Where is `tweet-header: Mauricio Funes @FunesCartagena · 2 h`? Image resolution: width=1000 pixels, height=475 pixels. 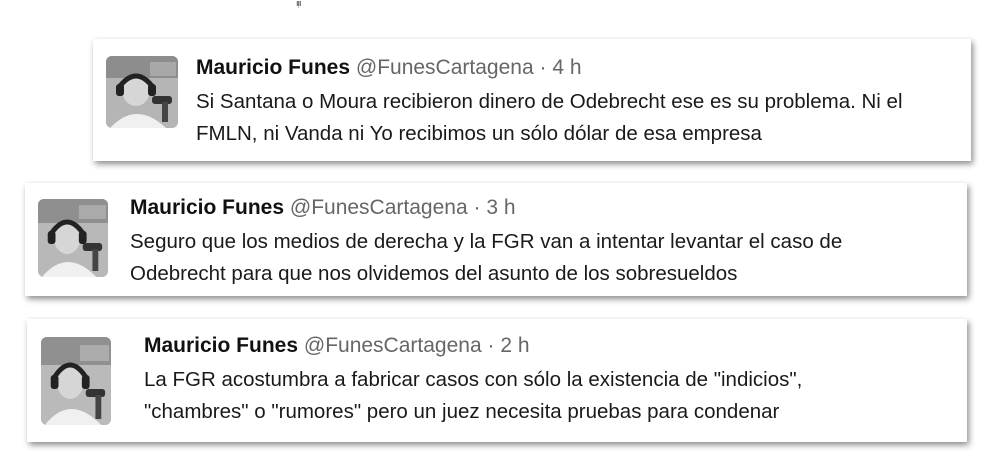 tweet-header: Mauricio Funes @FunesCartagena · 2 h is located at coordinates (548, 346).